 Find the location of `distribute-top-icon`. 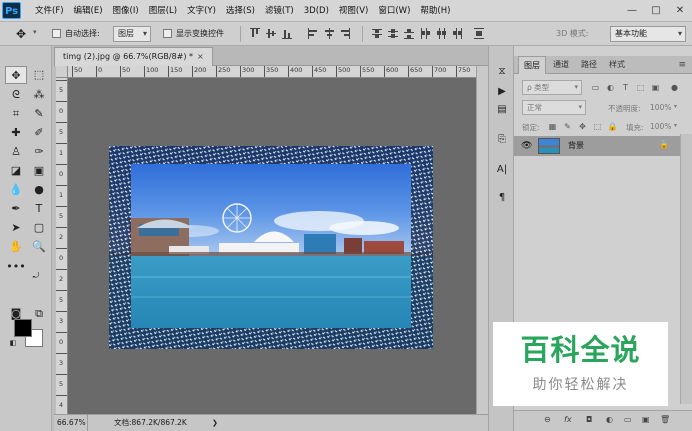

distribute-top-icon is located at coordinates (377, 34).